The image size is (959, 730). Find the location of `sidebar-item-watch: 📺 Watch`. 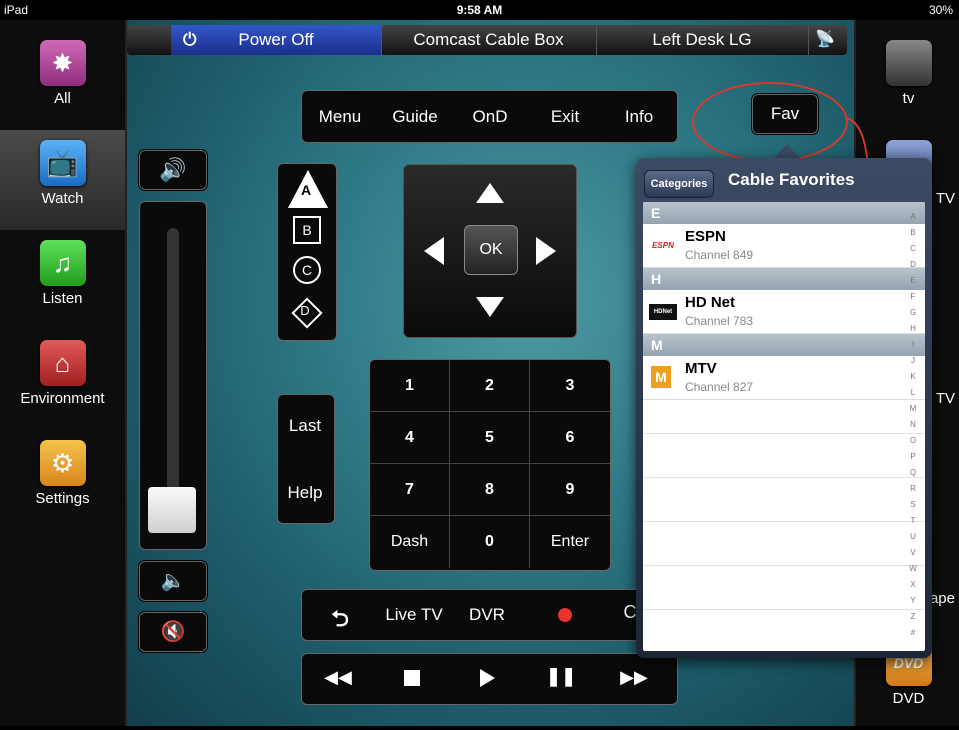

sidebar-item-watch: 📺 Watch is located at coordinates (62, 180).